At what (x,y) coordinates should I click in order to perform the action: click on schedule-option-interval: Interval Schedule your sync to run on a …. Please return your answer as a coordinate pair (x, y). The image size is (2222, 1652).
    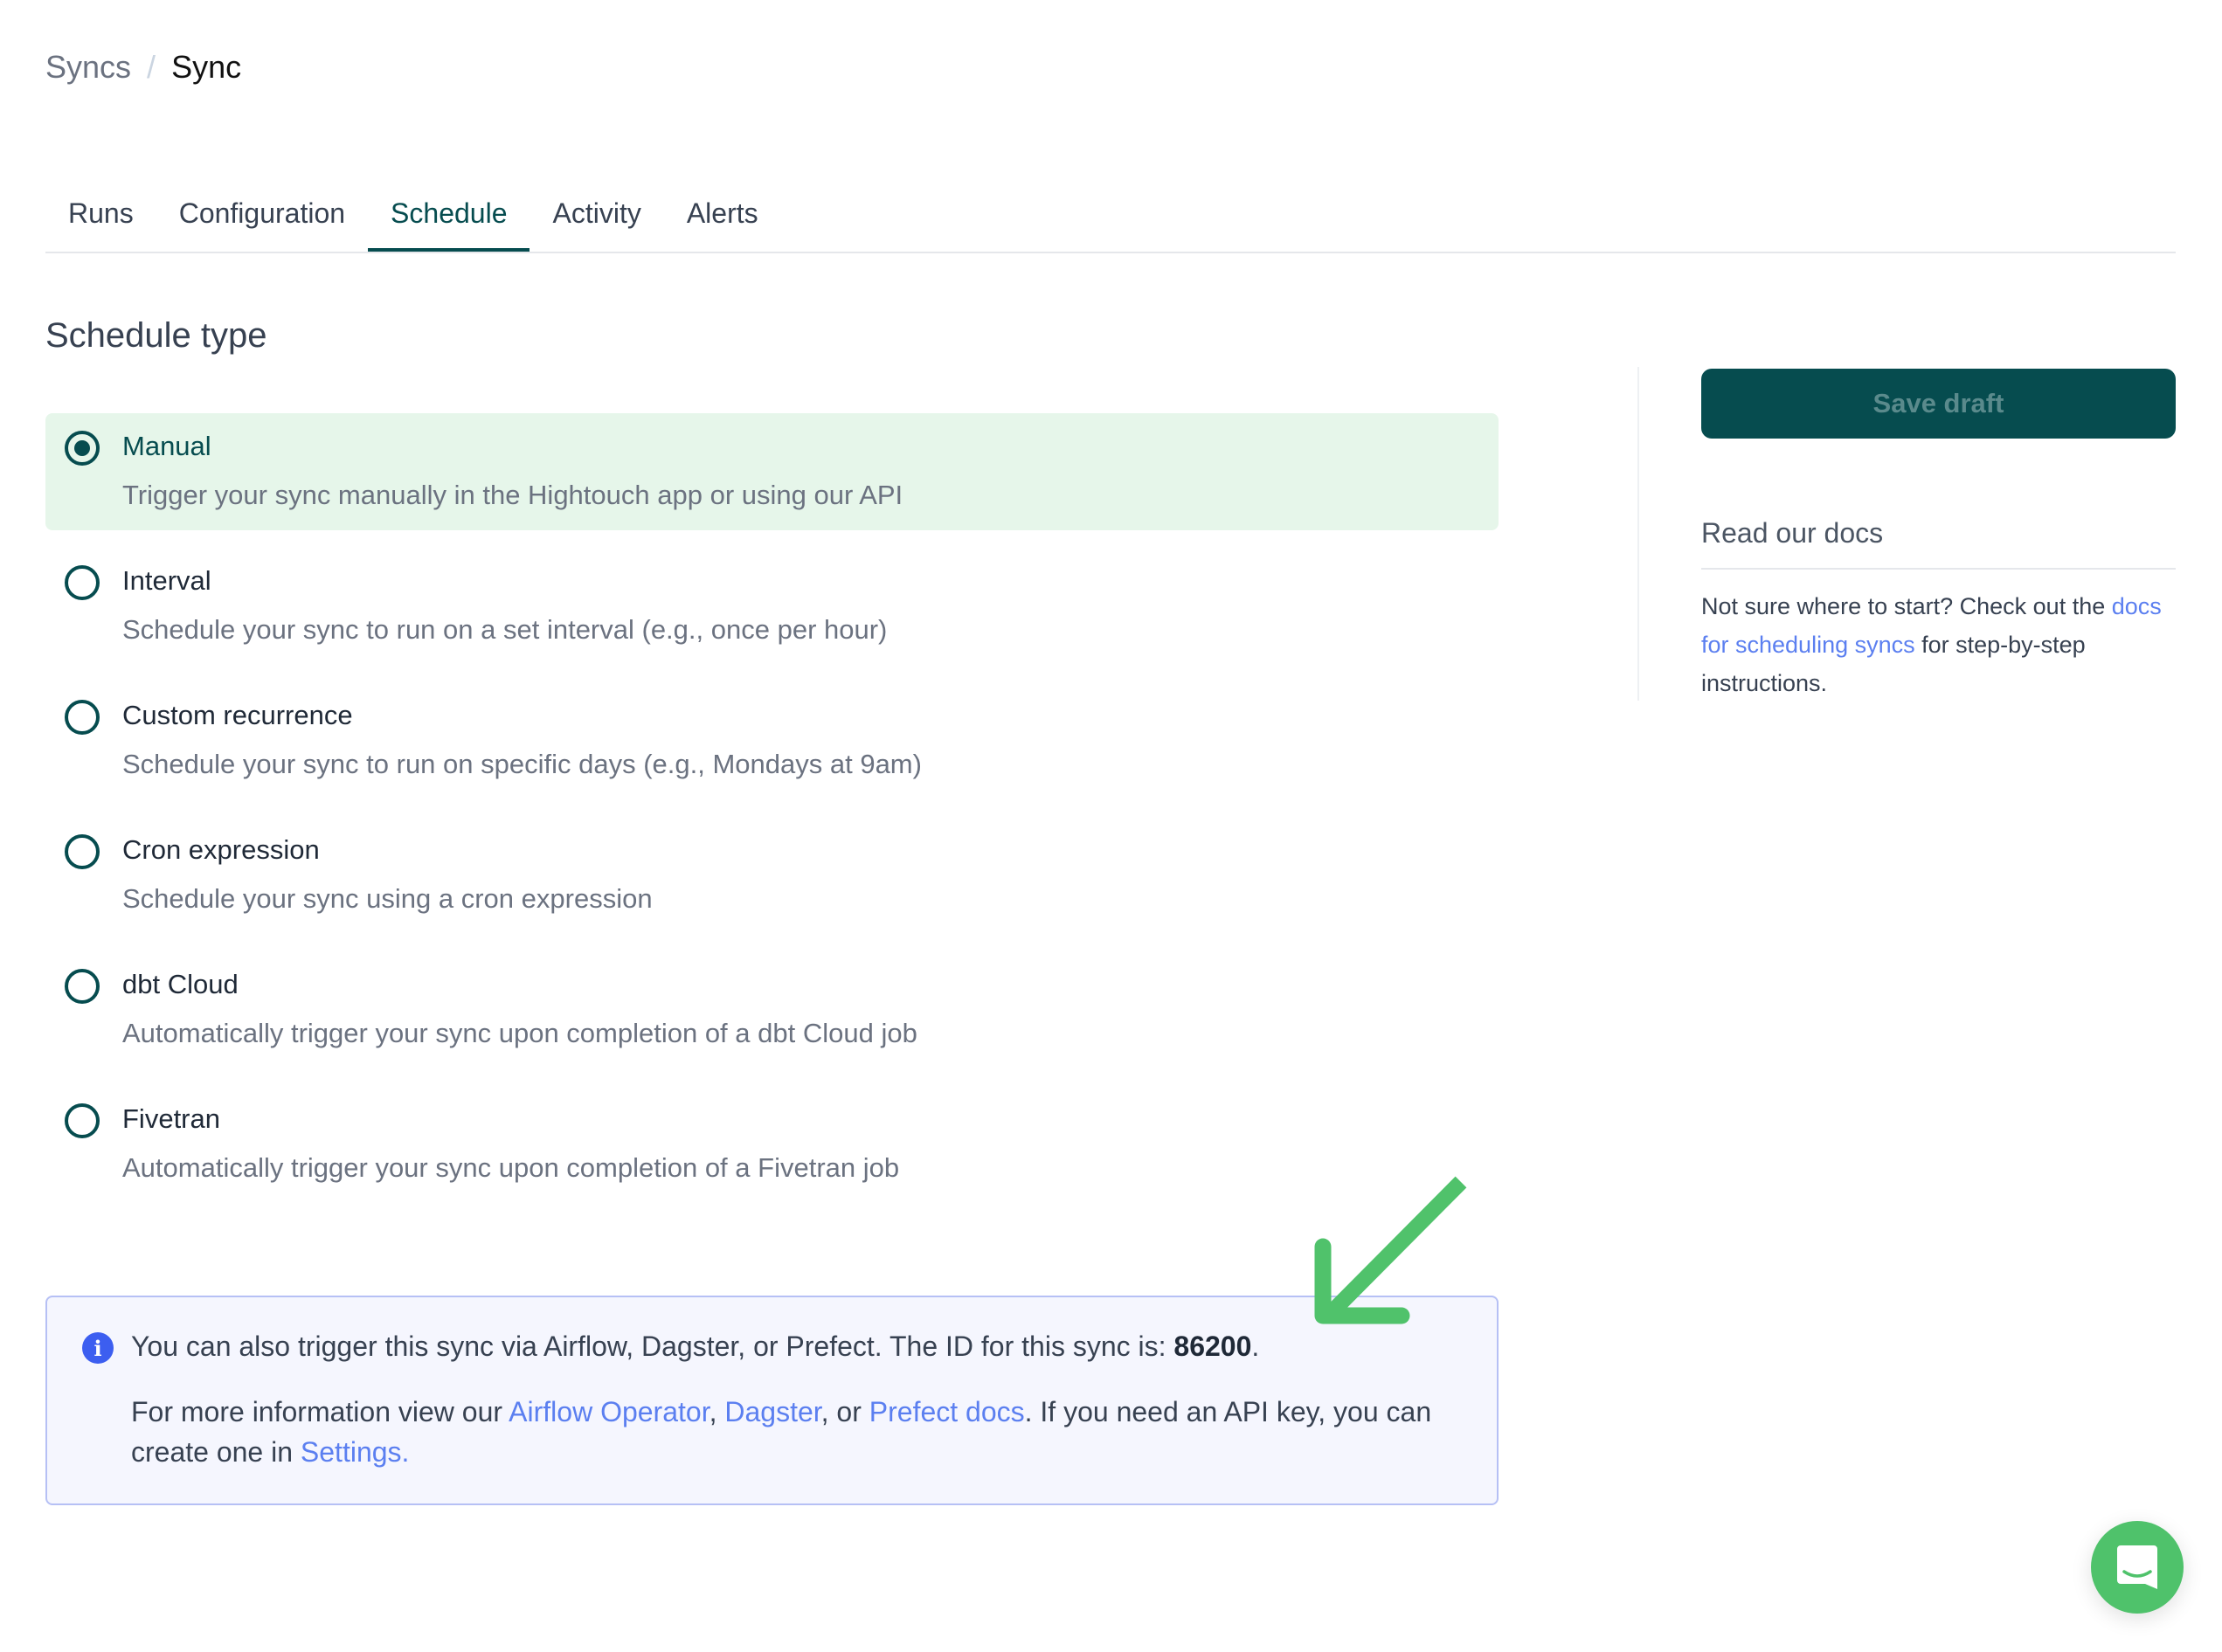
    Looking at the image, I should click on (772, 606).